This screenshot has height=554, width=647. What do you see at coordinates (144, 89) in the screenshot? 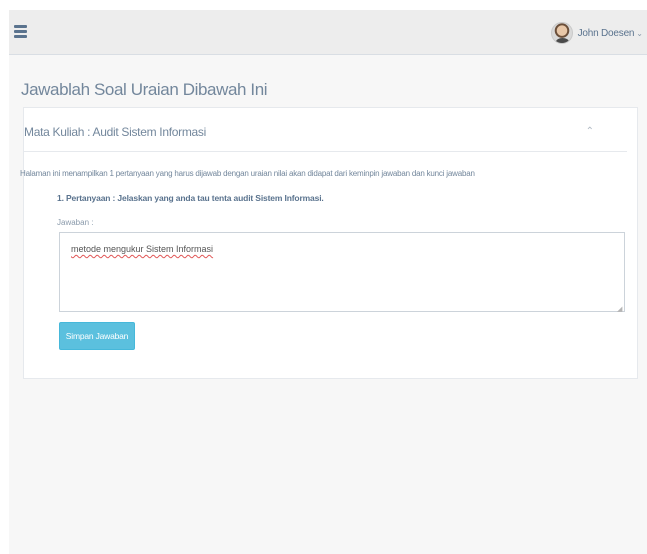
I see `page-title: Jawablah Soal Uraian Dibawah Ini` at bounding box center [144, 89].